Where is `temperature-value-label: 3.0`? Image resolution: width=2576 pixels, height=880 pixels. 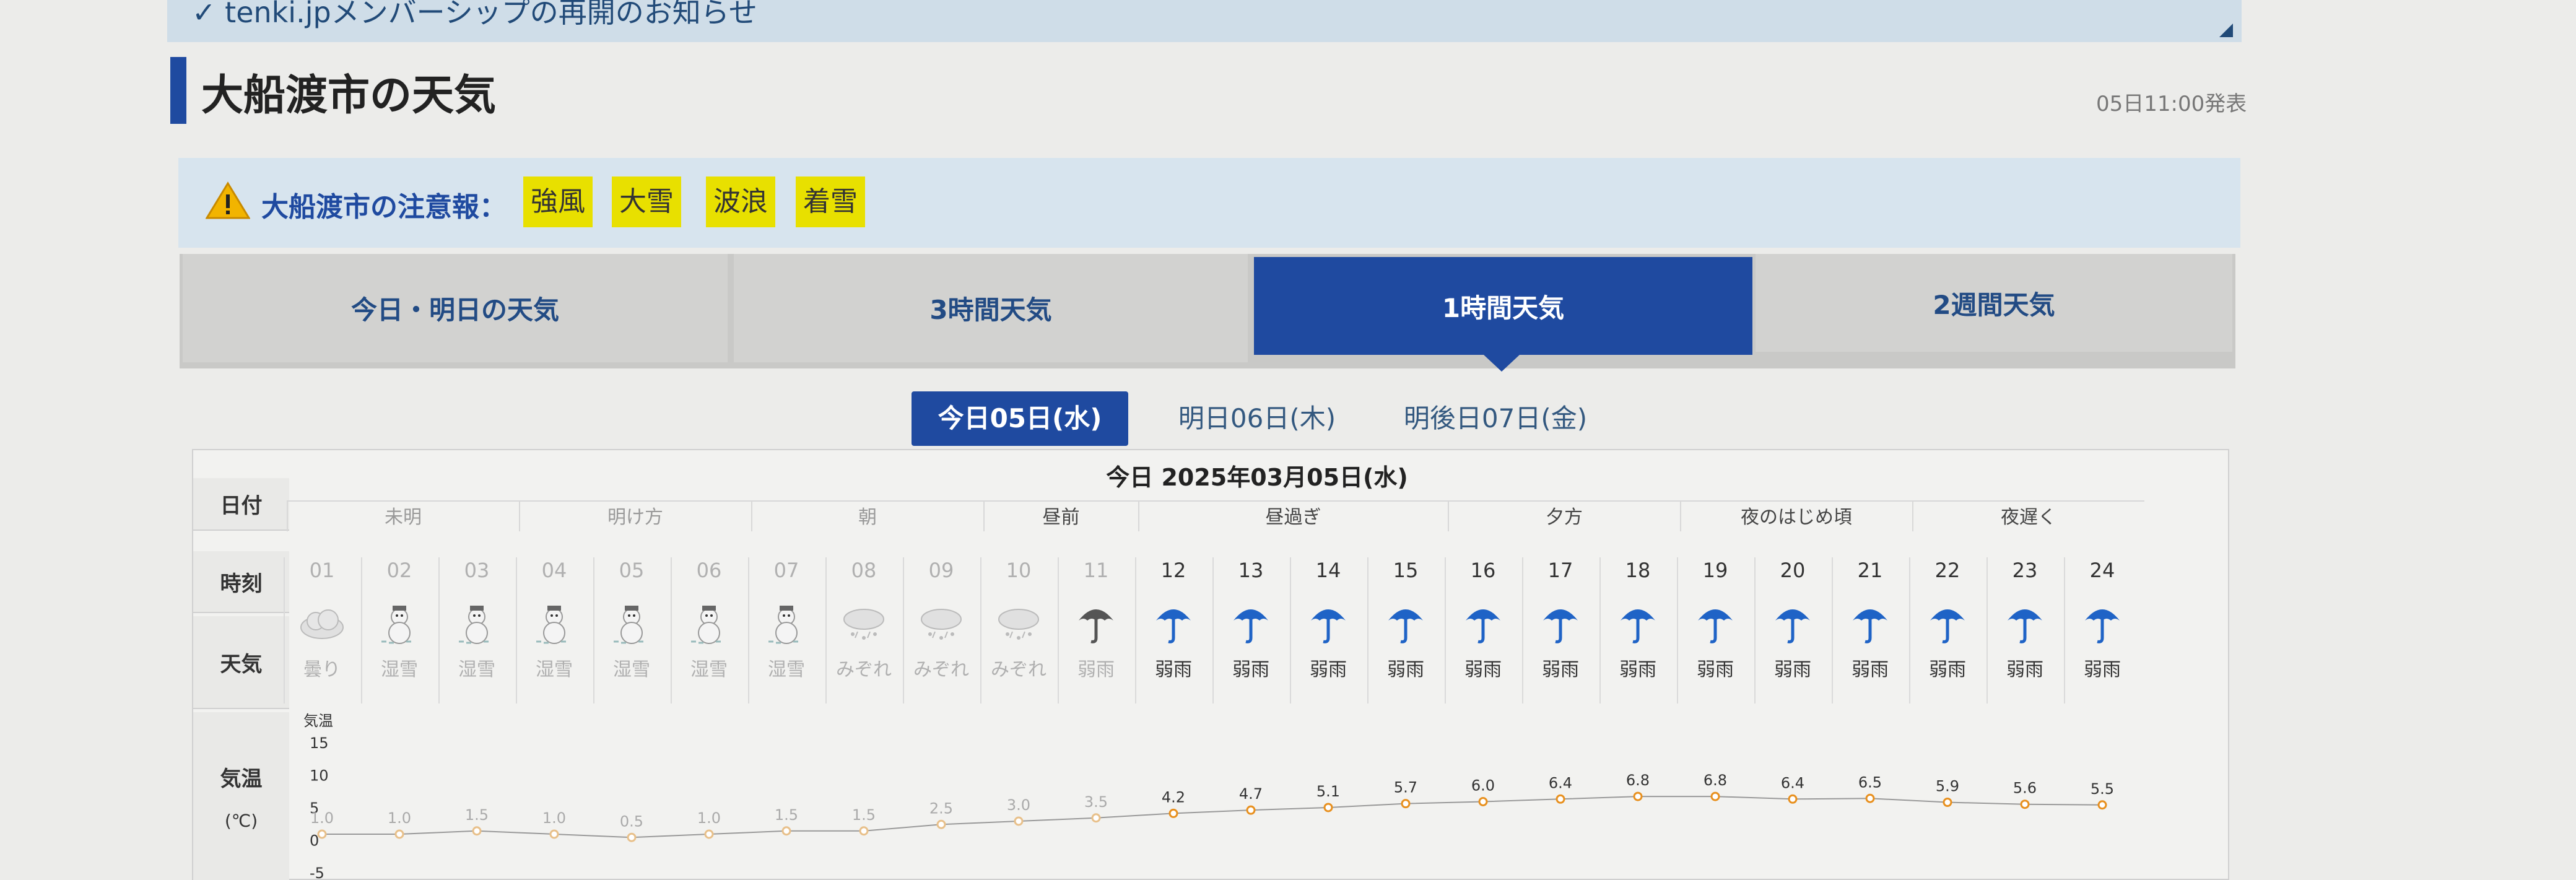
temperature-value-label: 3.0 is located at coordinates (1018, 805).